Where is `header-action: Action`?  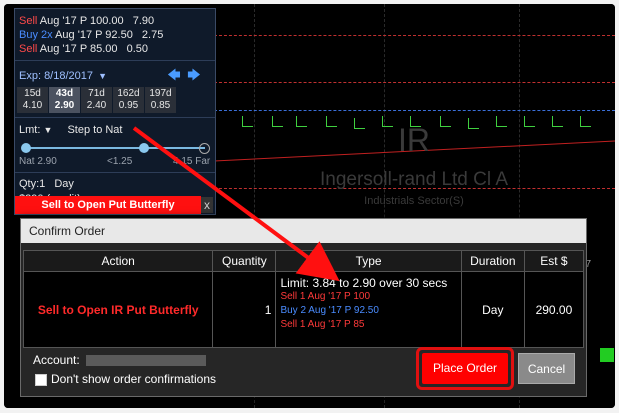 header-action: Action is located at coordinates (118, 261).